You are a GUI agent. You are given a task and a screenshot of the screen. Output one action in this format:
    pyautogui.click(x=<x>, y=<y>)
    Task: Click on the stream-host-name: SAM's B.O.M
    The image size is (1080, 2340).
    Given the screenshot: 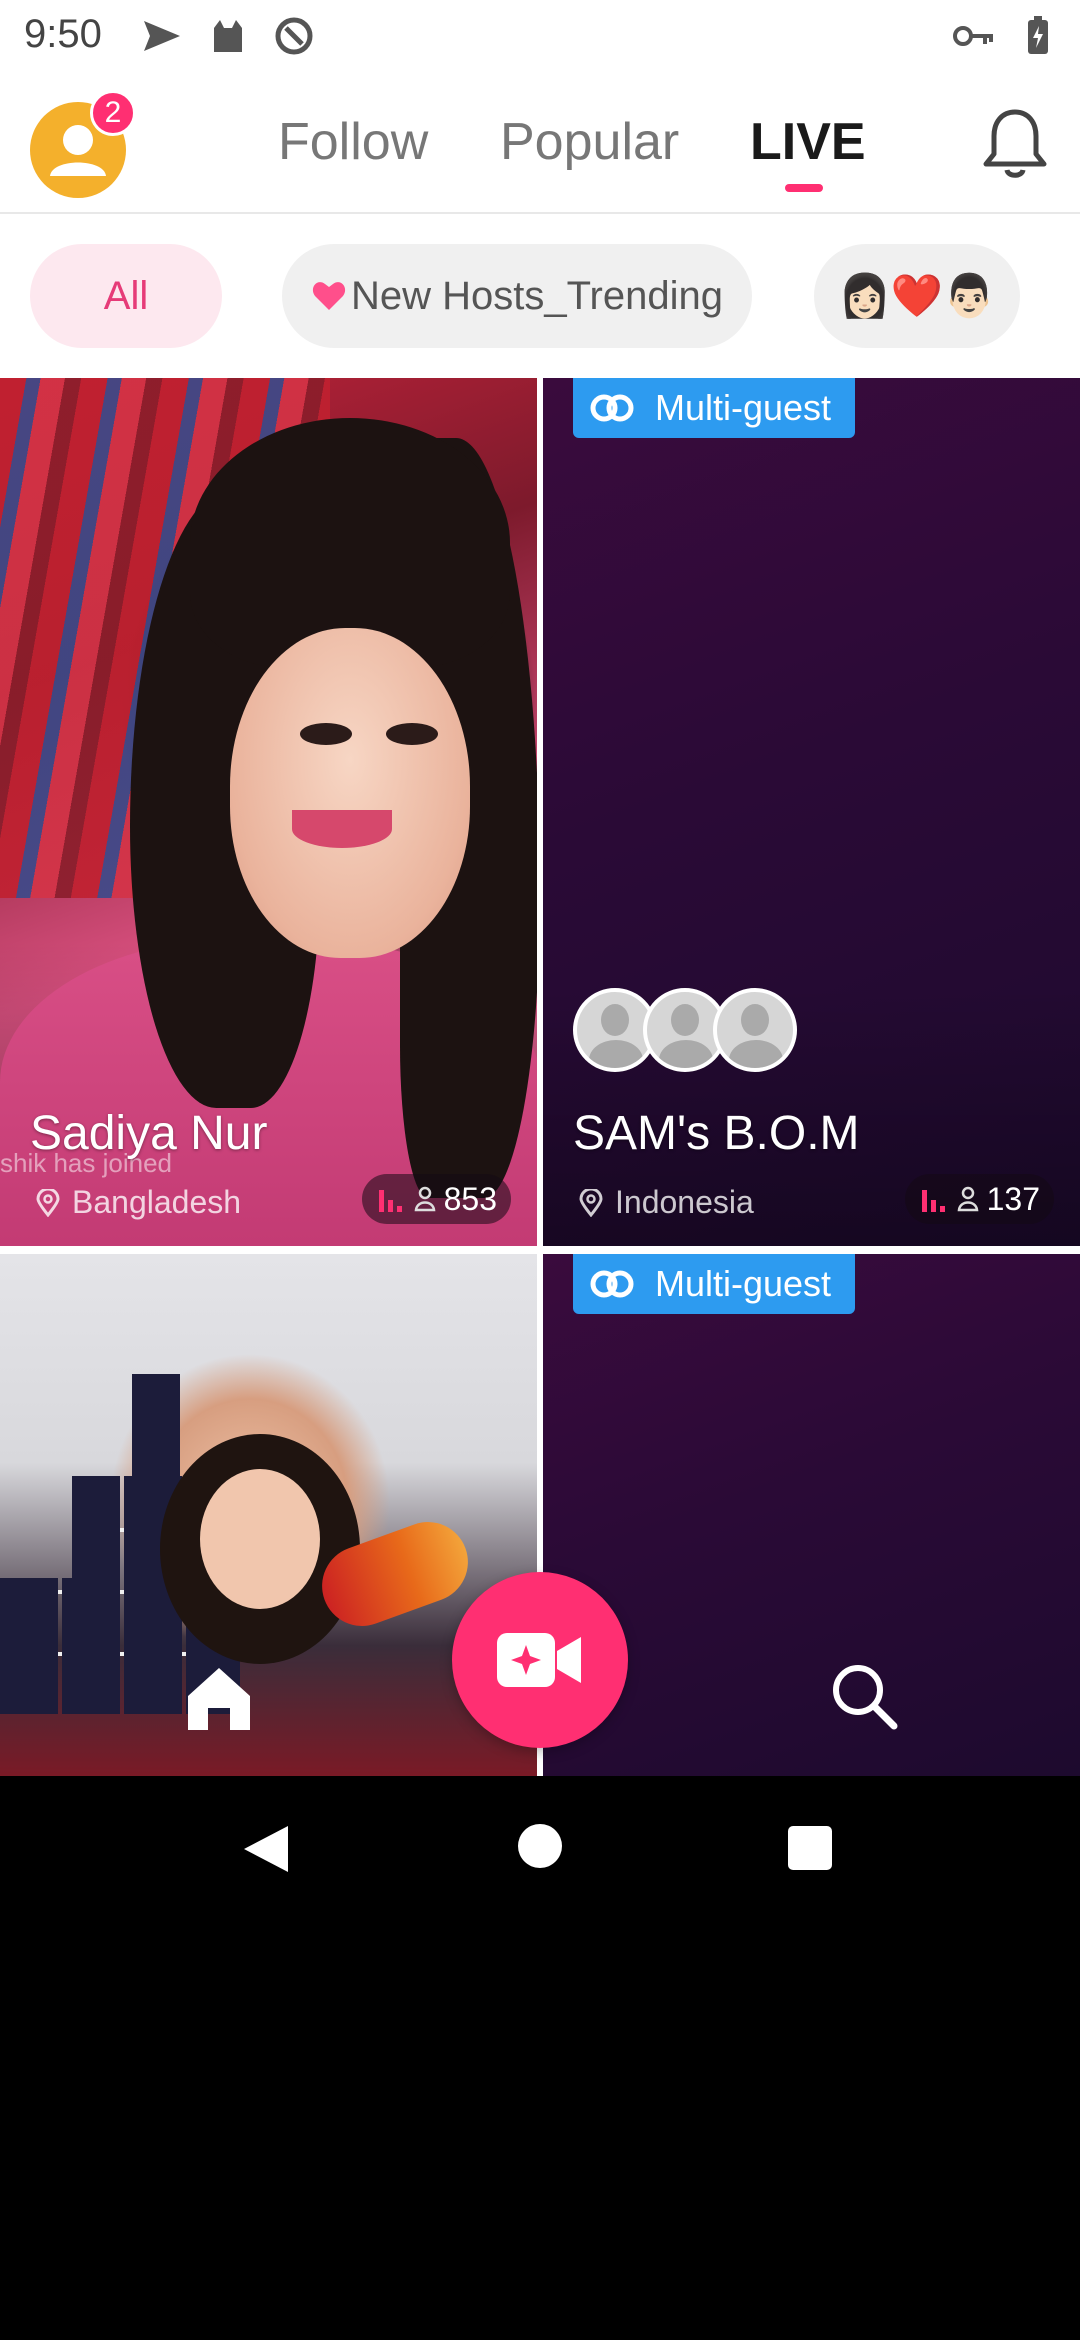 What is the action you would take?
    pyautogui.click(x=716, y=1133)
    